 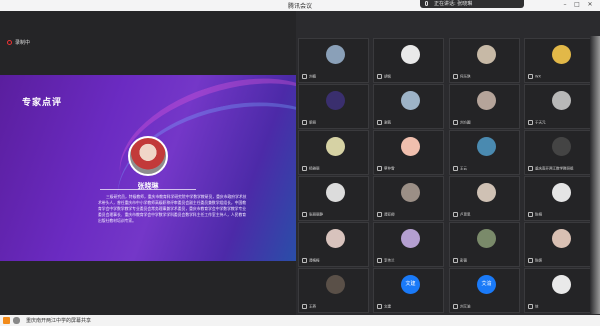 I want to click on title-bar: 腾讯会议 正在讲话: 张晓琳 – □ ✕, so click(x=300, y=5).